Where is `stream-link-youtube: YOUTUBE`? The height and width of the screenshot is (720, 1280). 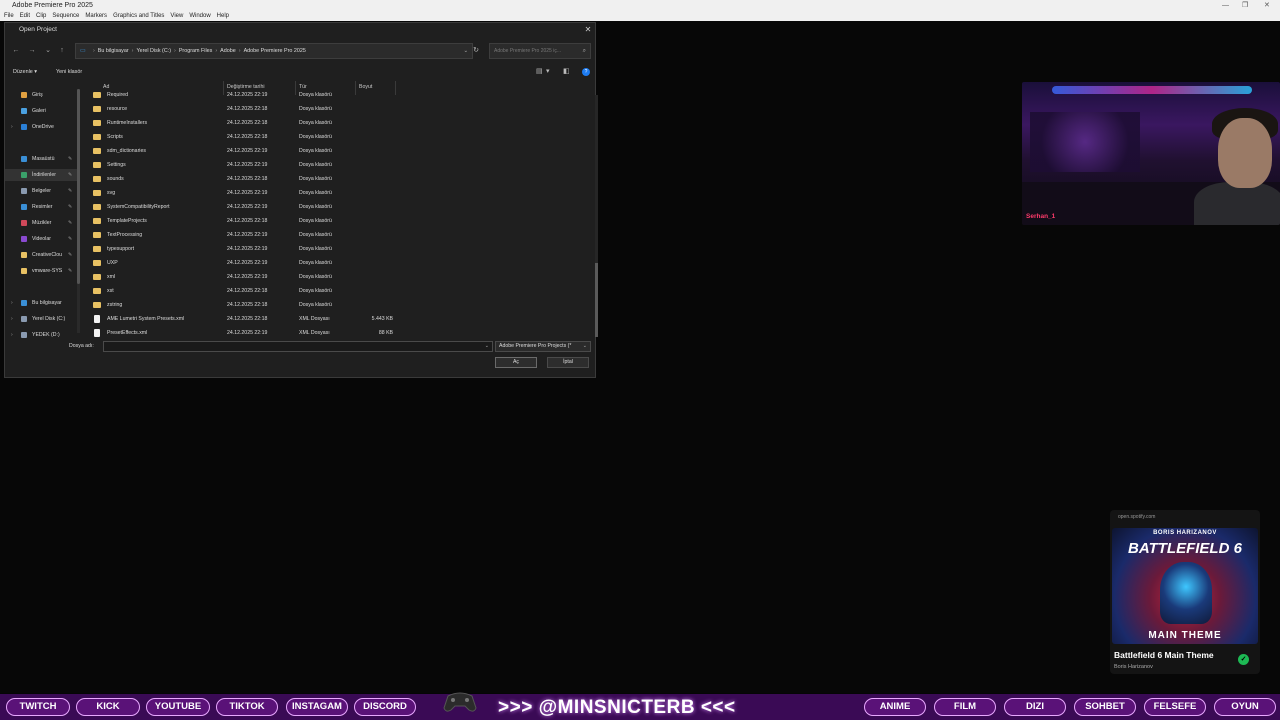
stream-link-youtube: YOUTUBE is located at coordinates (178, 707).